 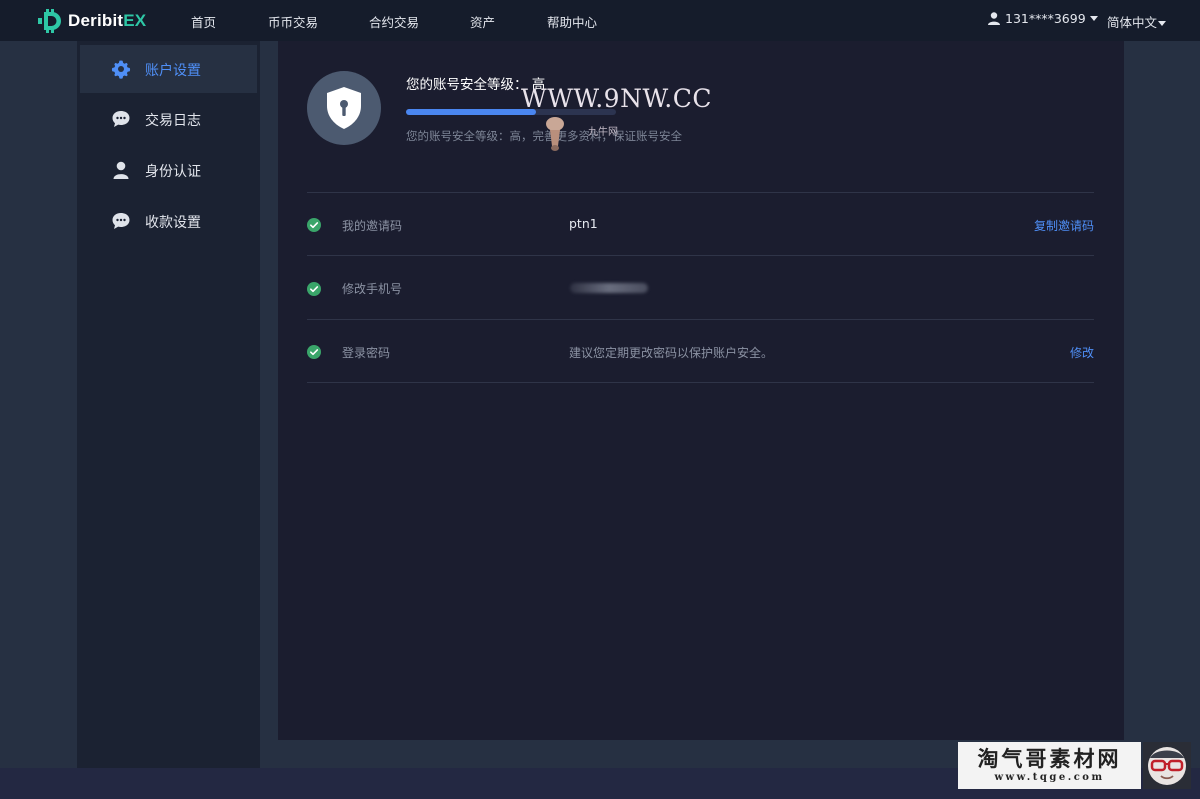 What do you see at coordinates (555, 134) in the screenshot?
I see `watermark-figure-icon` at bounding box center [555, 134].